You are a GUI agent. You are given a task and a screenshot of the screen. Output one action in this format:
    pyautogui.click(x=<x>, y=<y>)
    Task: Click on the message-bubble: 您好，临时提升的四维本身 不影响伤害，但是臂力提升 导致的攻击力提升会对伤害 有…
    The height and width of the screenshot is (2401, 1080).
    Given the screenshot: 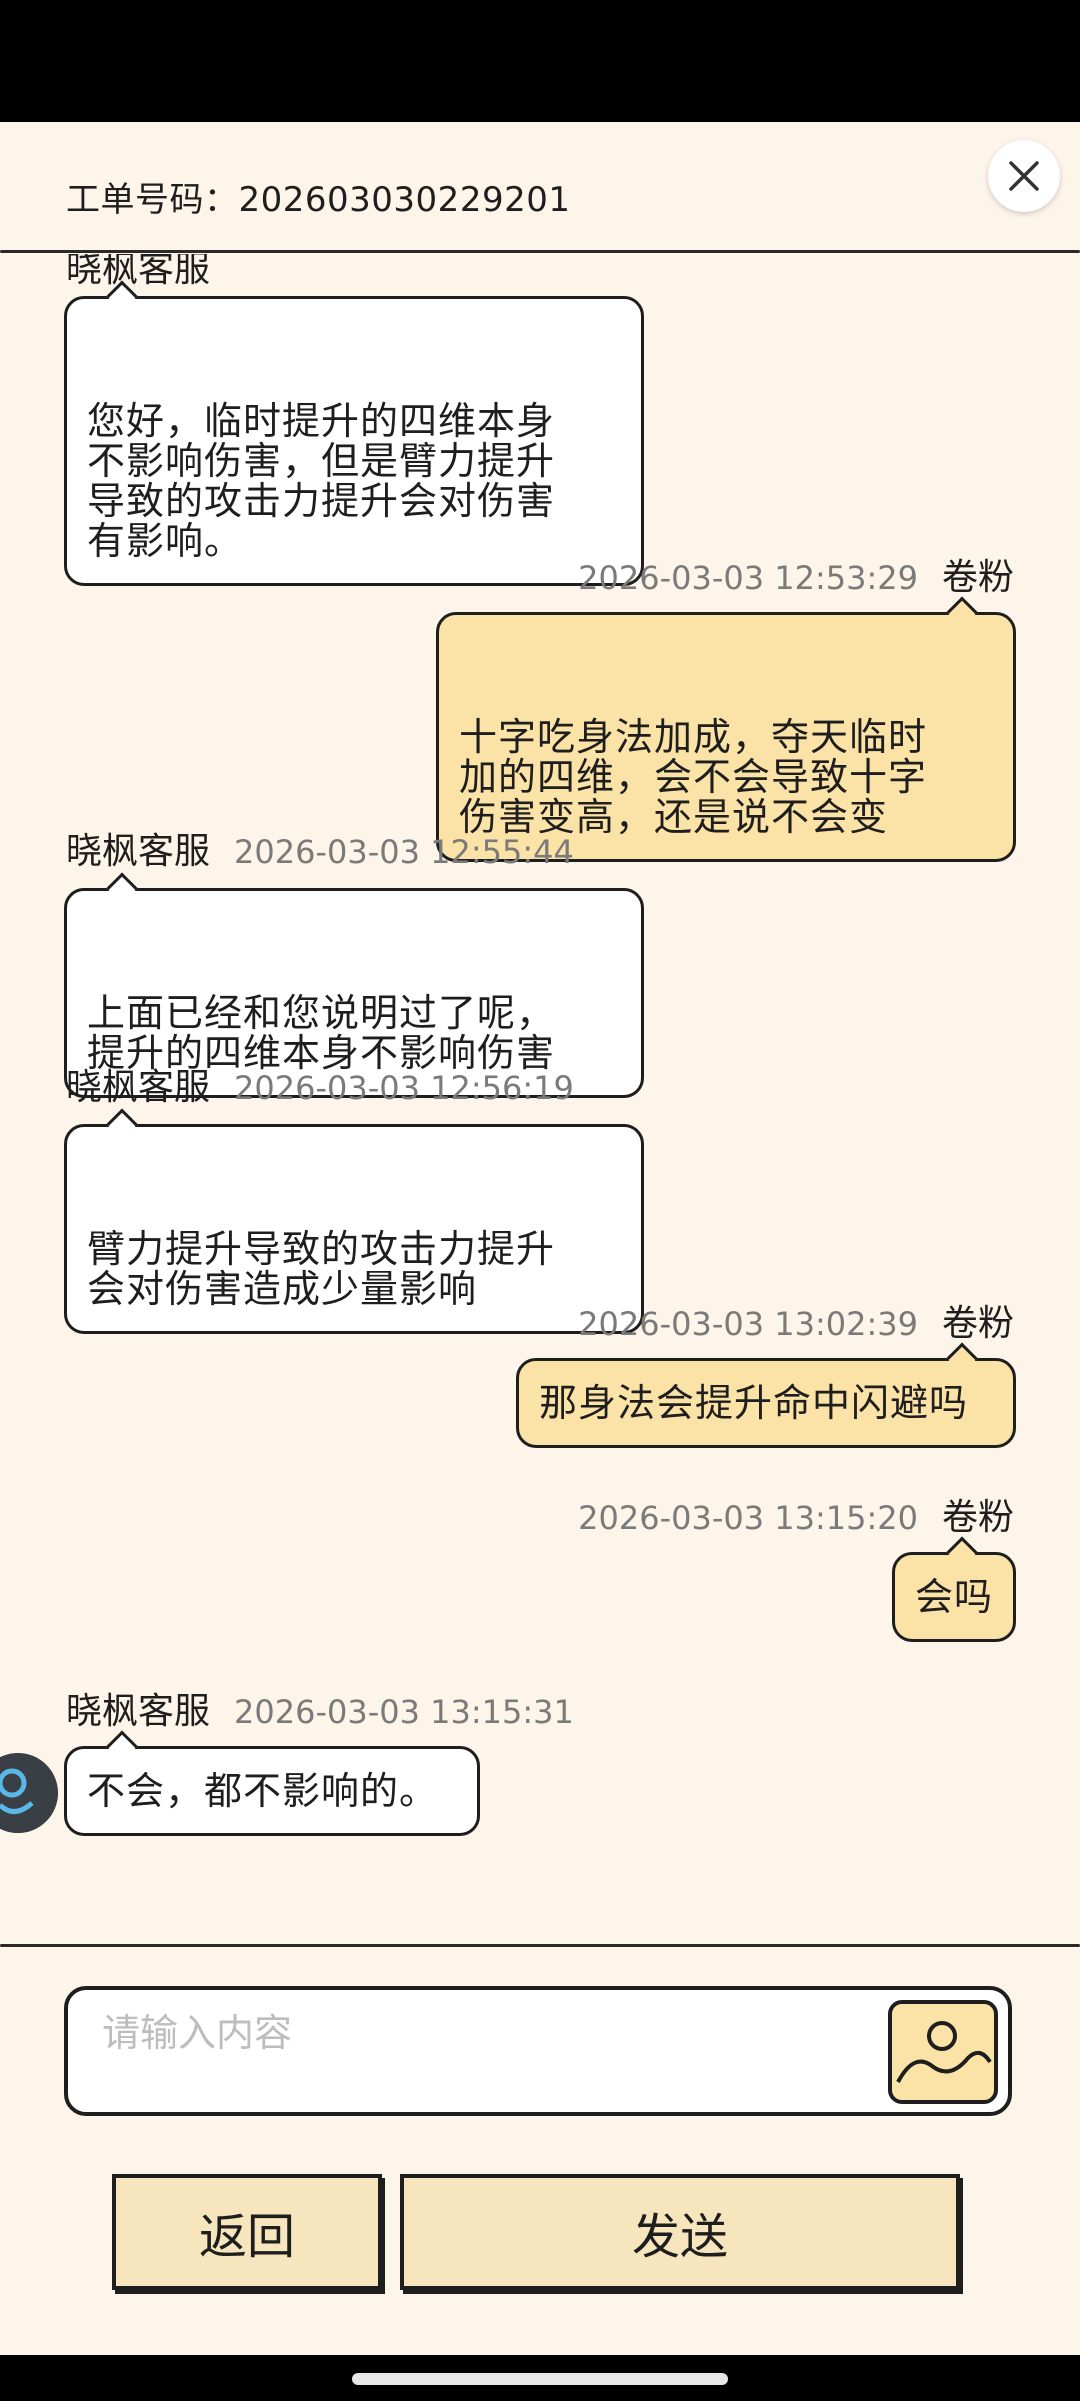 What is the action you would take?
    pyautogui.click(x=354, y=433)
    